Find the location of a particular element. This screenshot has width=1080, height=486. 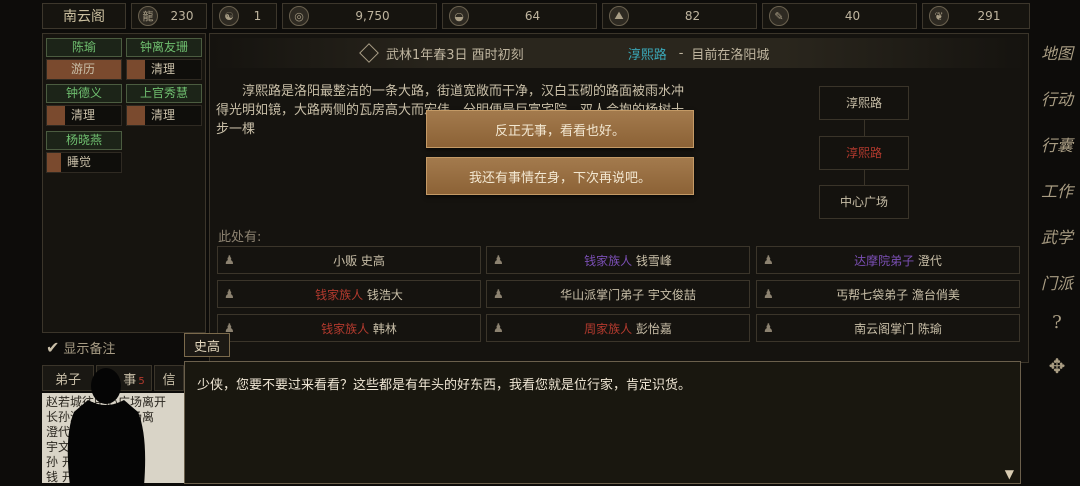

settings-icon: ✥ is located at coordinates (1057, 366).